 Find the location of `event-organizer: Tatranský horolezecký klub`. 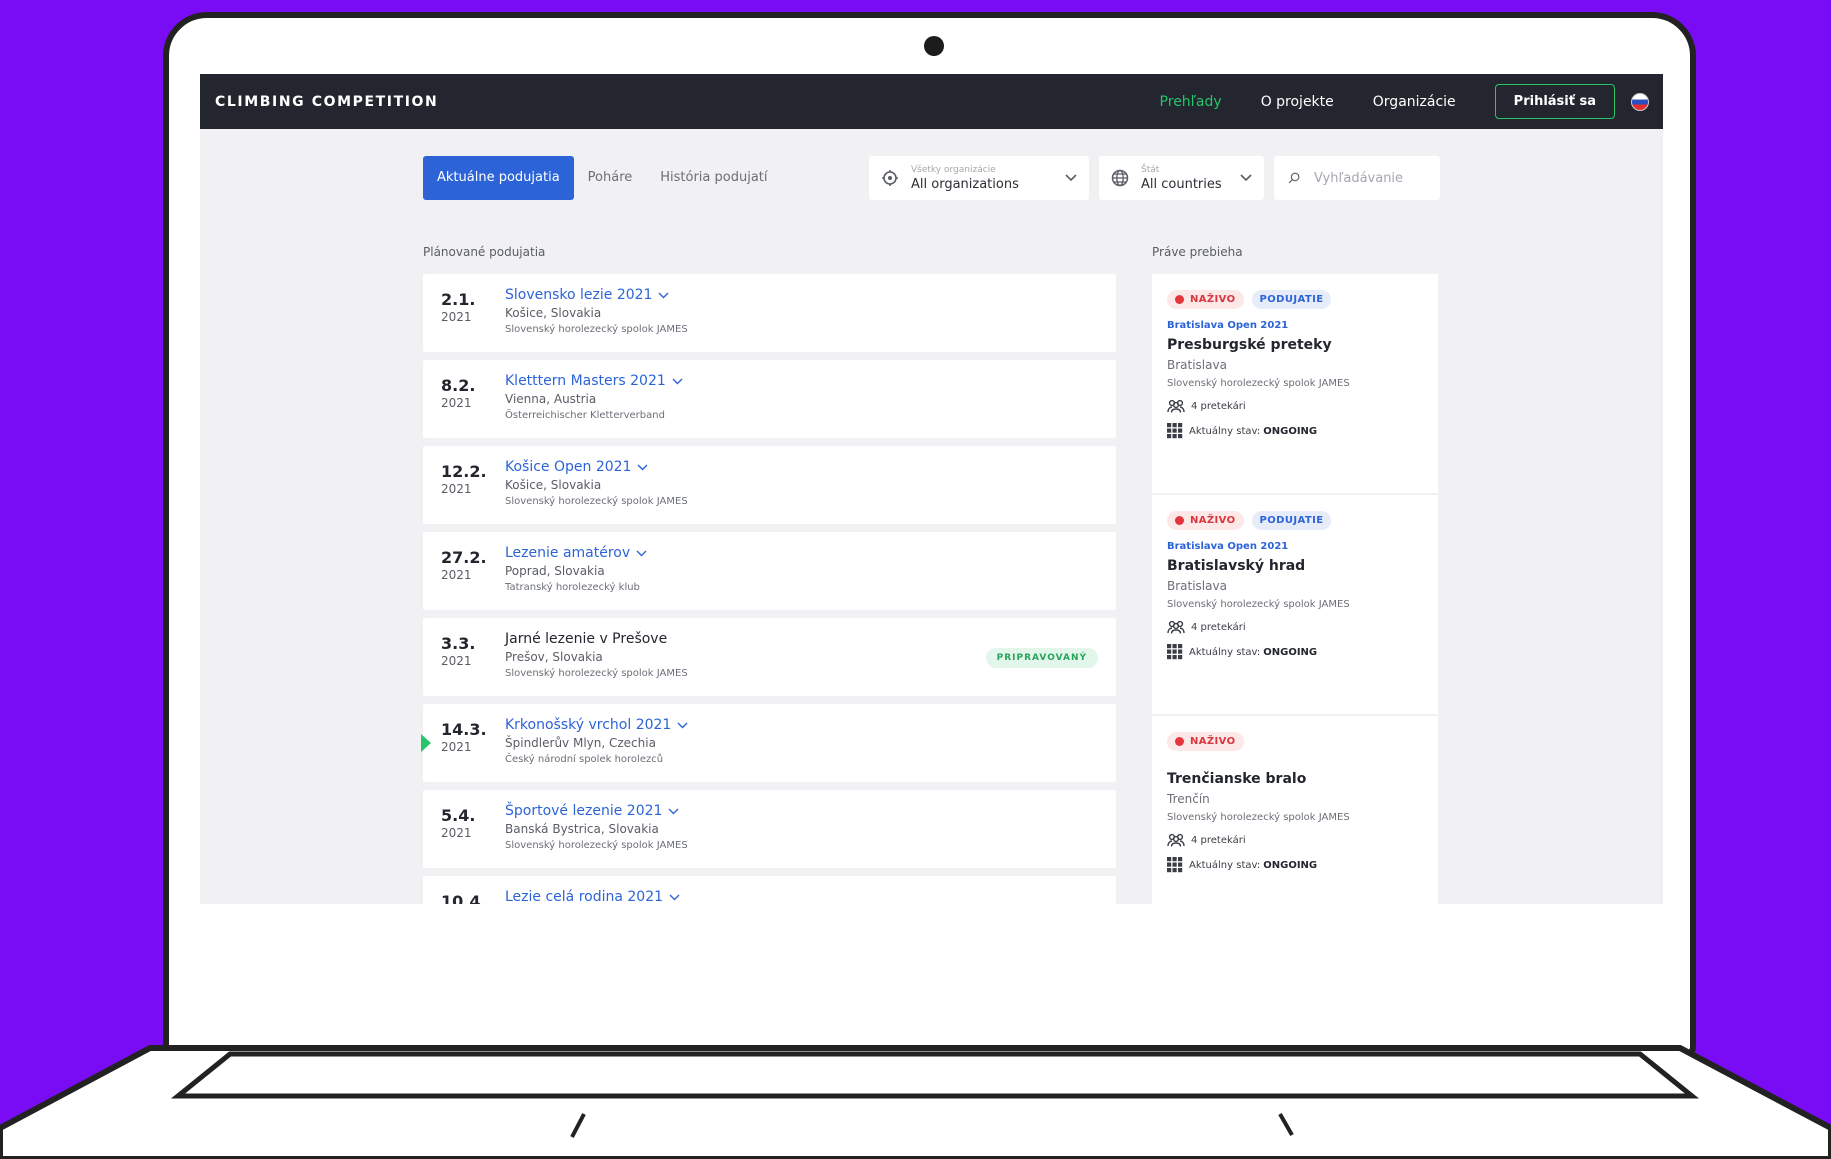

event-organizer: Tatranský horolezecký klub is located at coordinates (572, 587).